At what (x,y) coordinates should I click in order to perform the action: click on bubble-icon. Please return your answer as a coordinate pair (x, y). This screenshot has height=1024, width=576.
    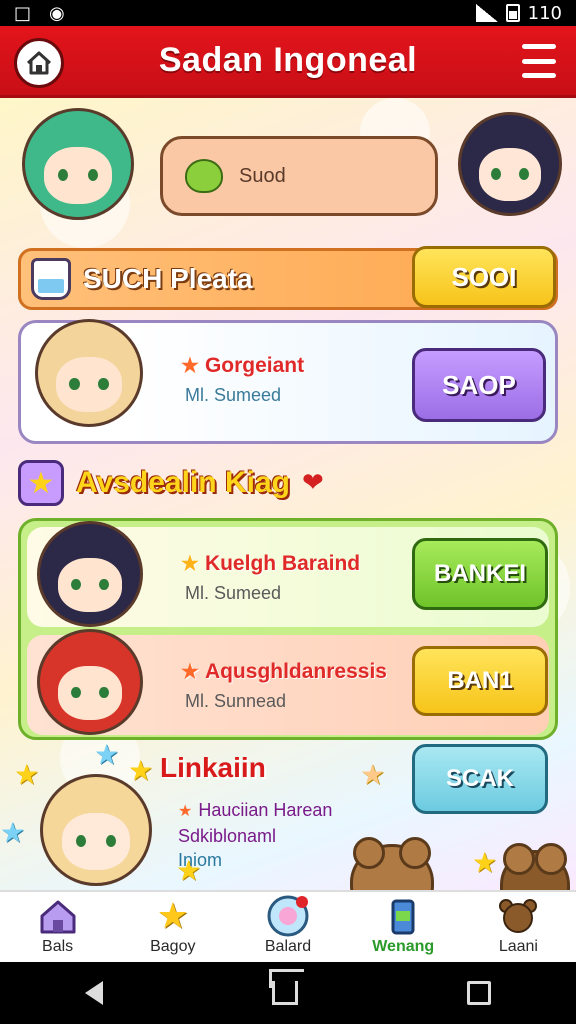
    Looking at the image, I should click on (288, 916).